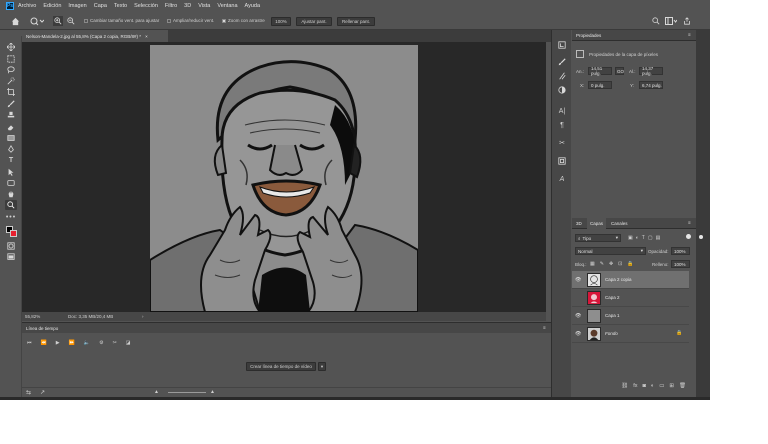 The image size is (768, 444). What do you see at coordinates (11, 70) in the screenshot?
I see `lasso-tool-icon` at bounding box center [11, 70].